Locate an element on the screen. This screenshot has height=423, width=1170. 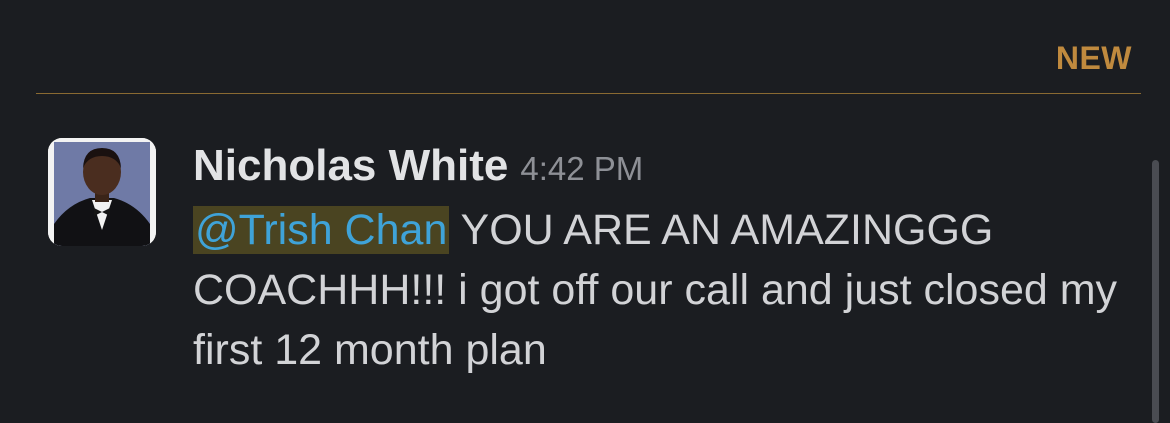
avatar-photo is located at coordinates (102, 192).